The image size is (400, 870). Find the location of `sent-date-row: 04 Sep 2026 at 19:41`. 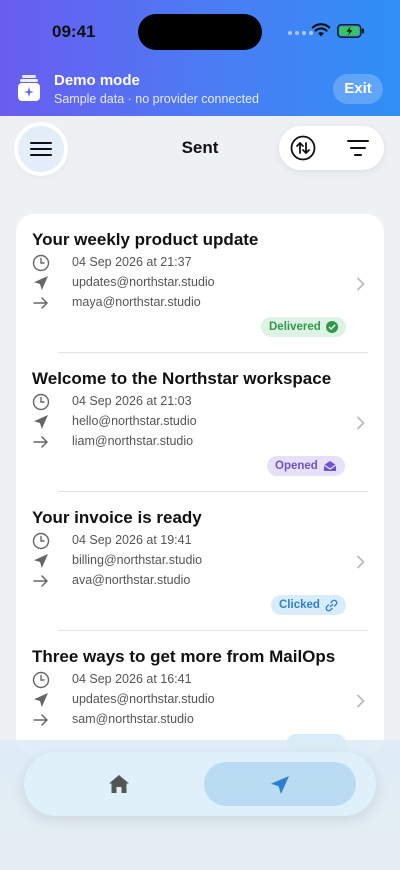

sent-date-row: 04 Sep 2026 at 19:41 is located at coordinates (112, 541).